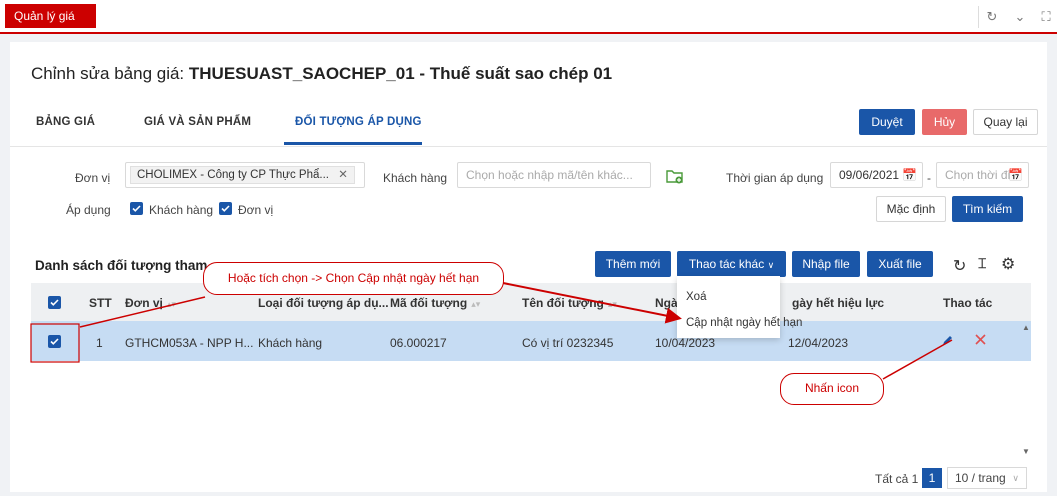  I want to click on cell-stt: 1, so click(99, 343).